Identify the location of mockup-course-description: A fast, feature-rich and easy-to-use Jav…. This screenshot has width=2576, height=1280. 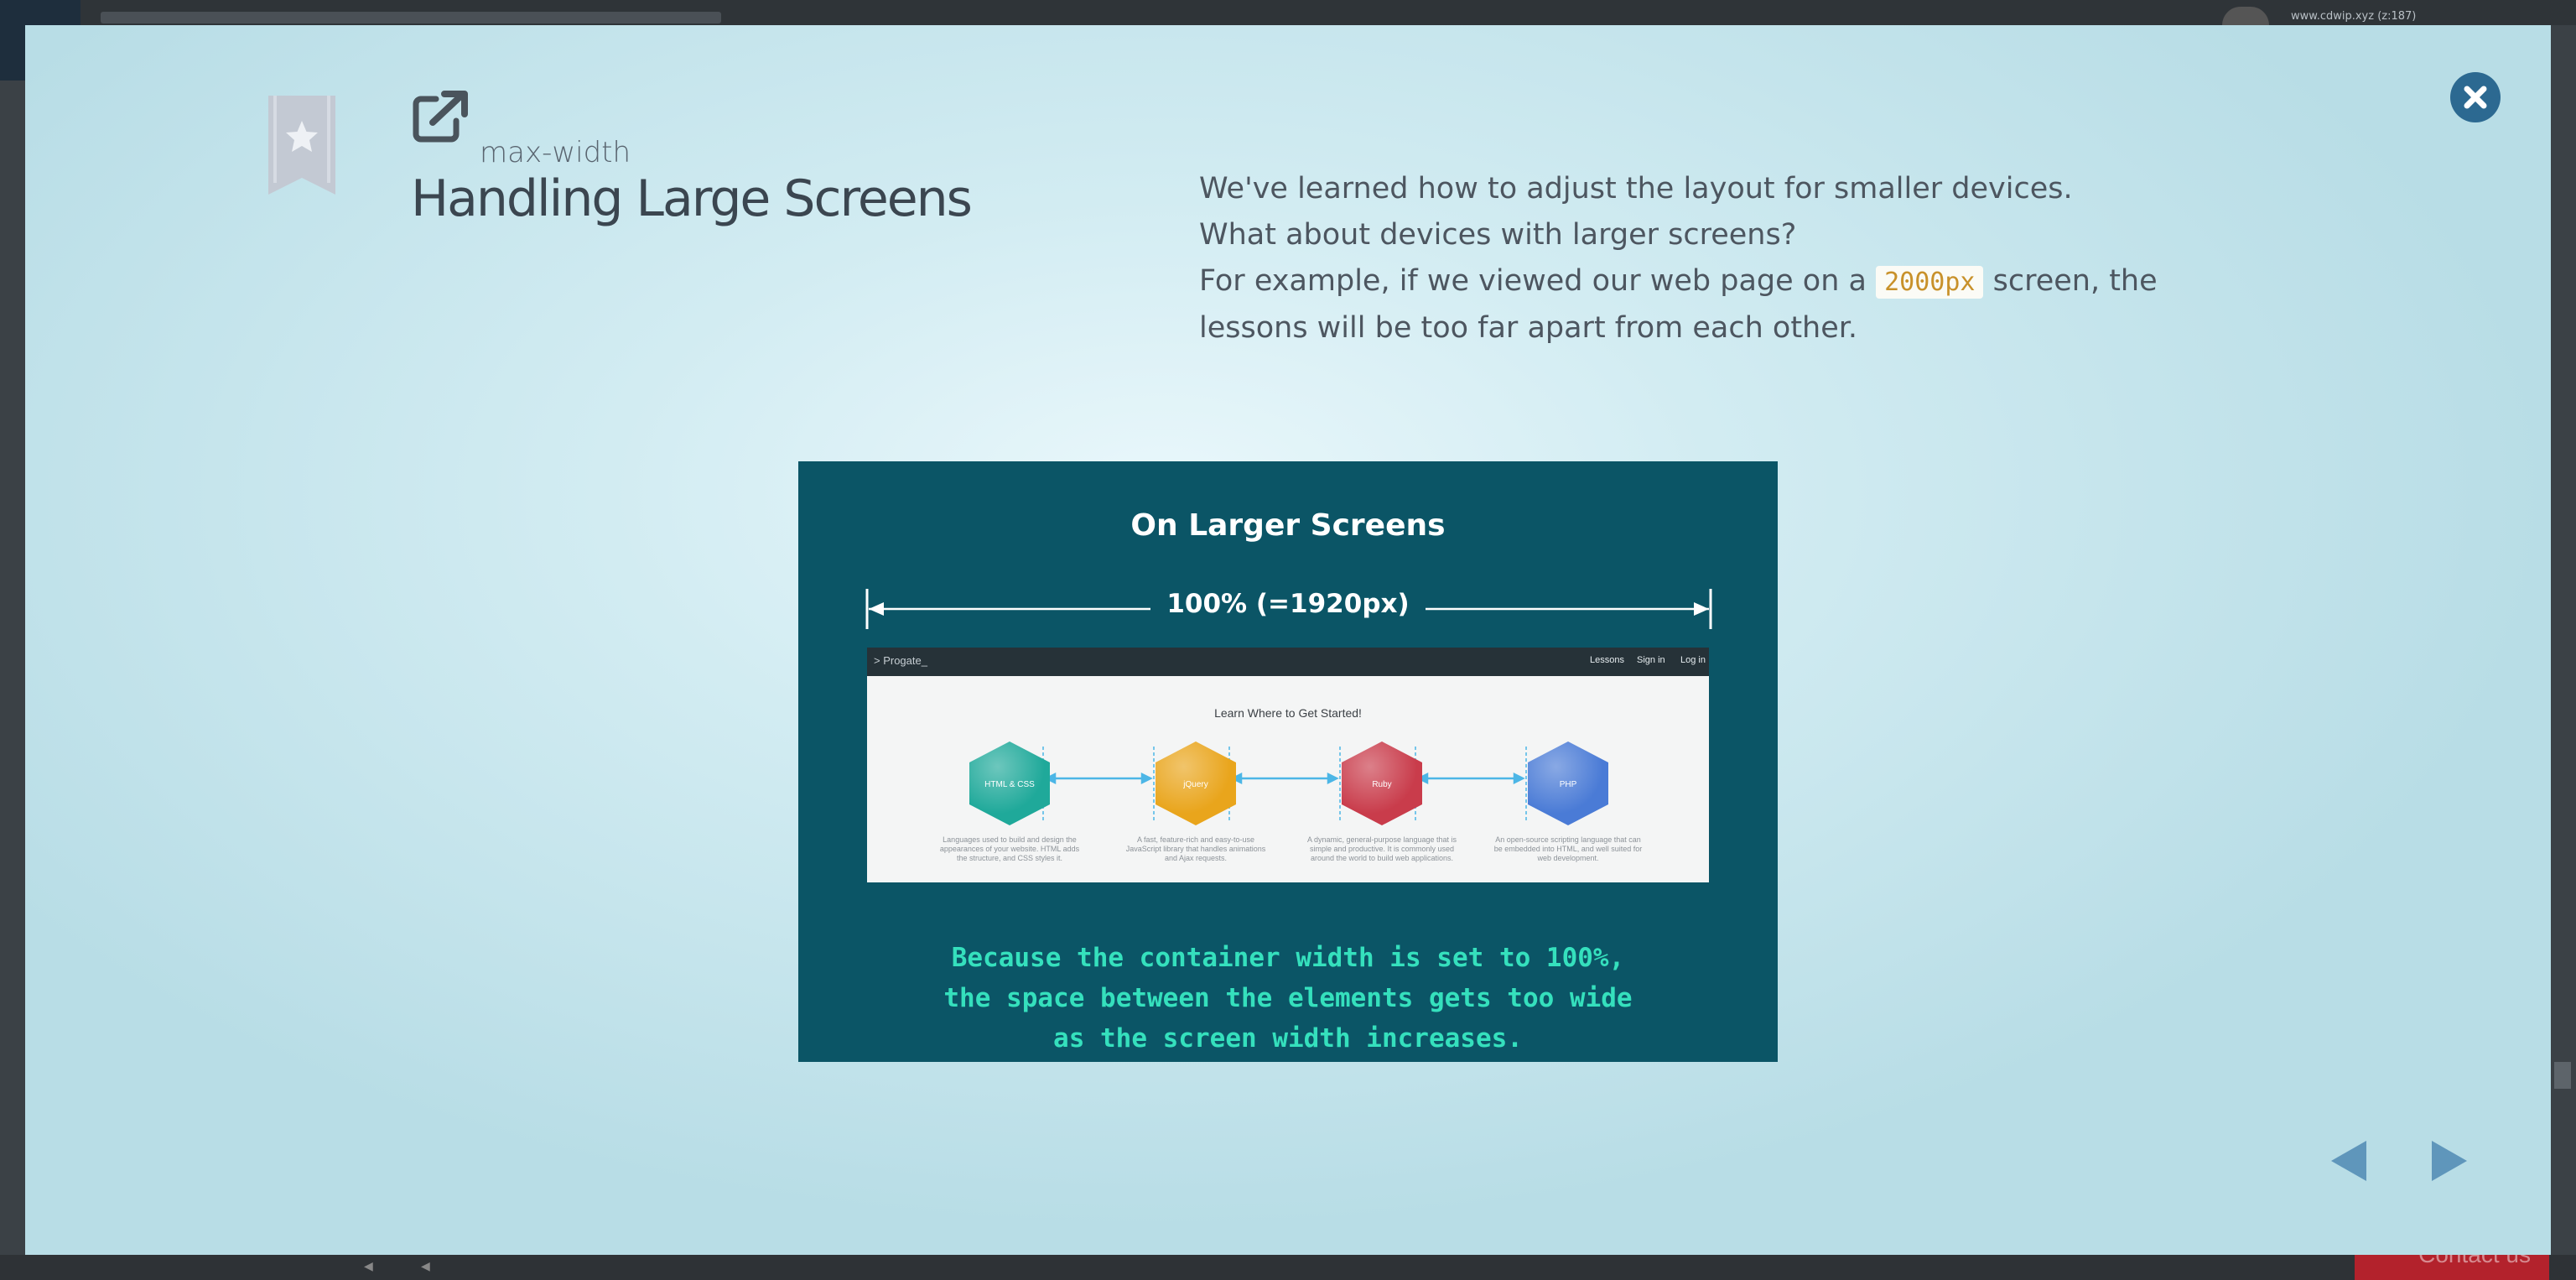
(1195, 848).